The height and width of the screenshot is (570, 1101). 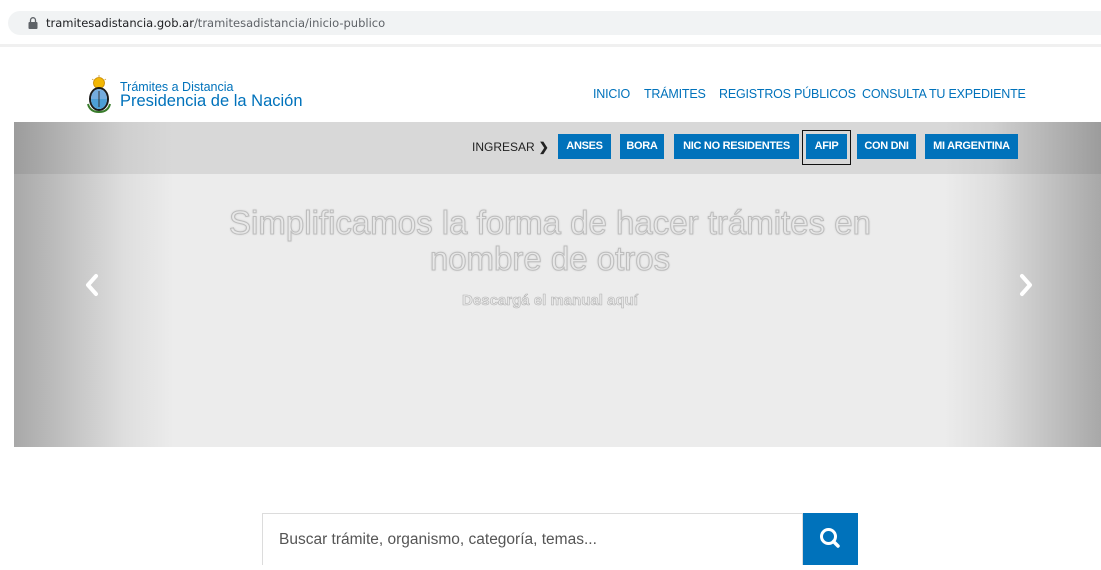 I want to click on login-con-dni-button: CON DNI, so click(x=886, y=146).